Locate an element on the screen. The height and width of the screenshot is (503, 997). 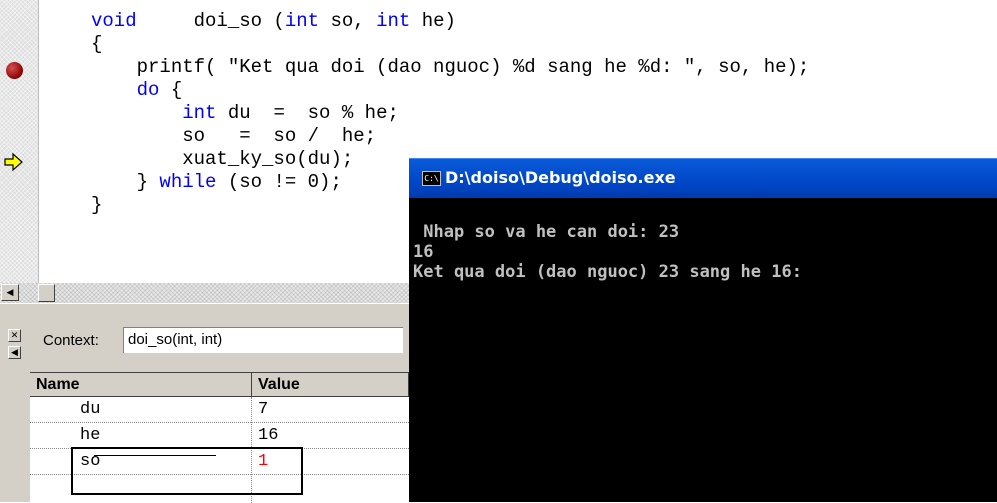
code-line: xuat_ky_so(du); is located at coordinates (222, 159).